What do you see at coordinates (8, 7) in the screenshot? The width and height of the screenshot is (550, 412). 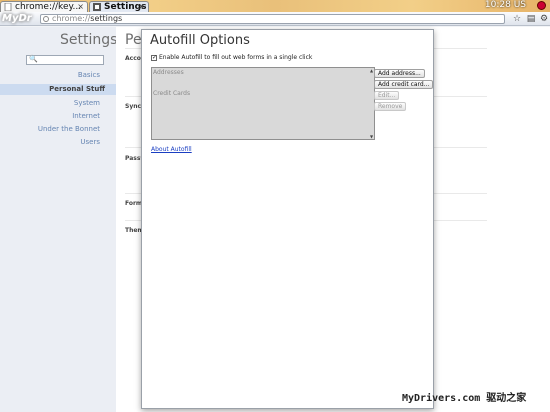 I see `page-icon` at bounding box center [8, 7].